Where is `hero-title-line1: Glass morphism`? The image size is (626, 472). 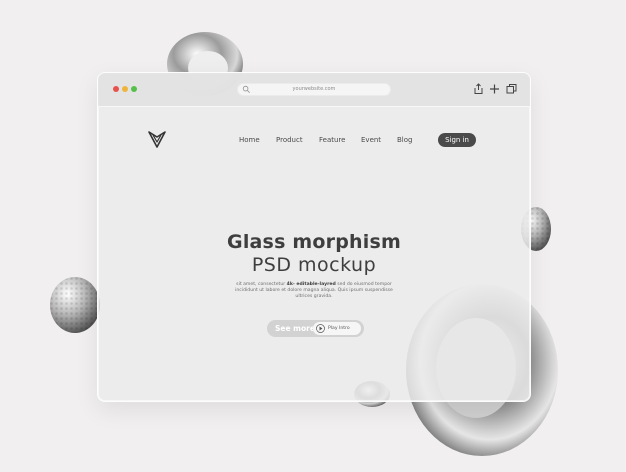
hero-title-line1: Glass morphism is located at coordinates (314, 242).